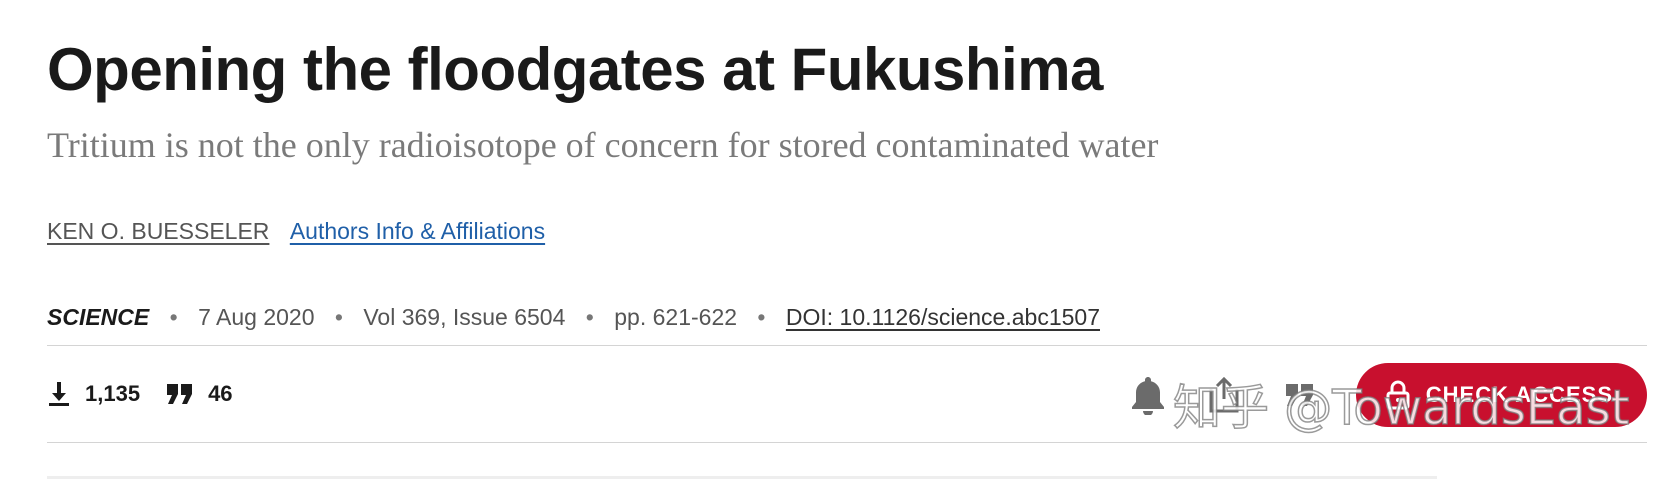 This screenshot has width=1680, height=479. I want to click on citations-metric: 46, so click(199, 394).